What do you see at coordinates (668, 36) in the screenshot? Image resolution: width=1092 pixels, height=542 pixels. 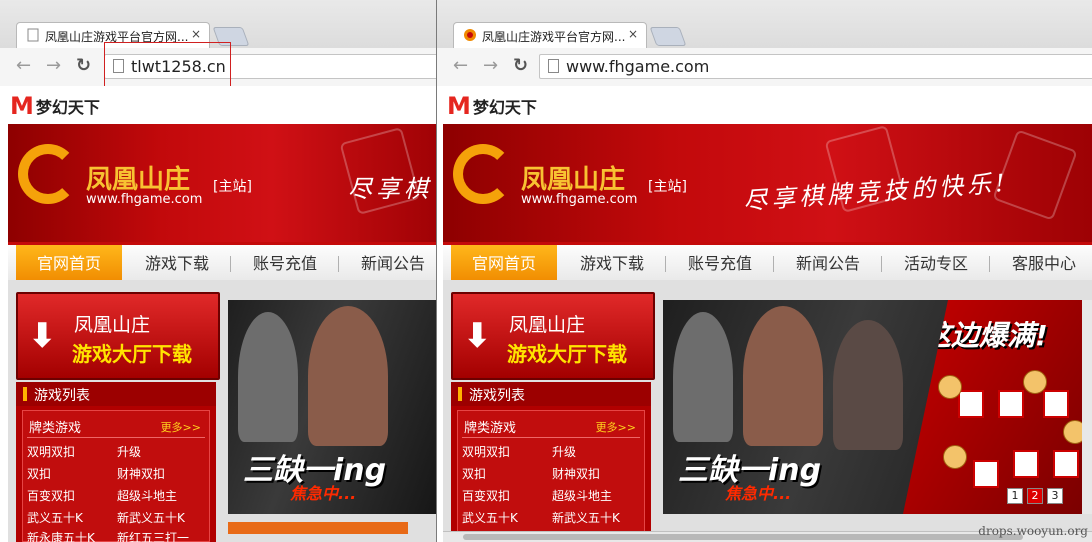 I see `new-tab-button` at bounding box center [668, 36].